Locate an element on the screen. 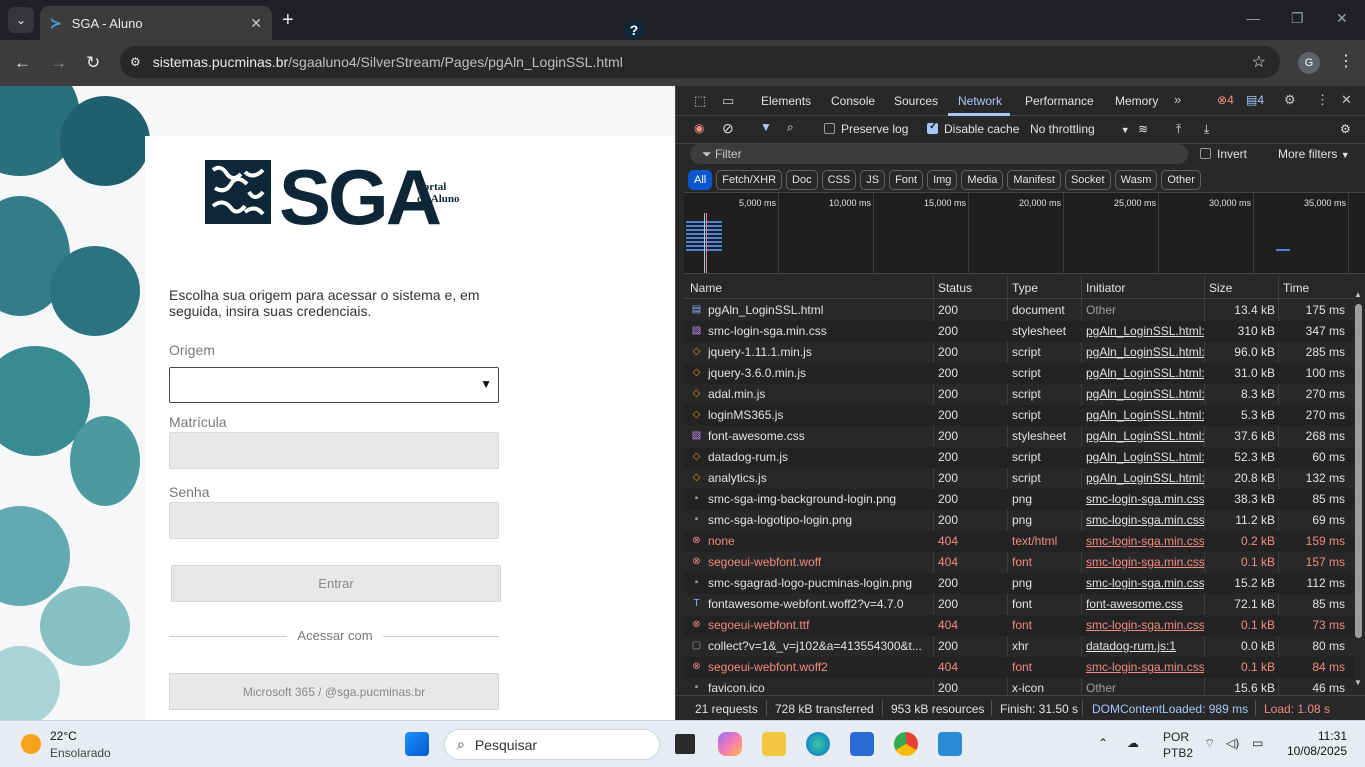 The width and height of the screenshot is (1365, 767). profile-avatar: G is located at coordinates (1309, 63).